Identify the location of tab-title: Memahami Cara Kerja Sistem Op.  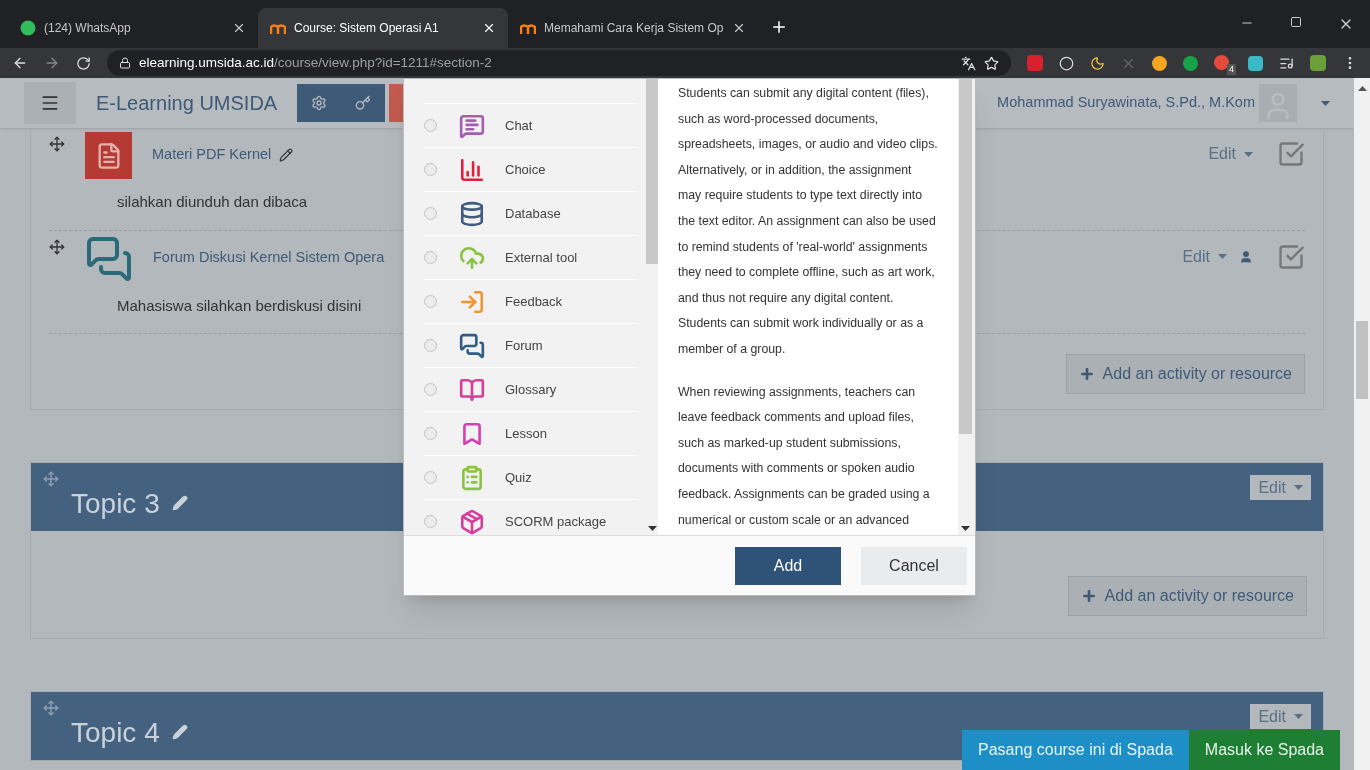
(634, 28).